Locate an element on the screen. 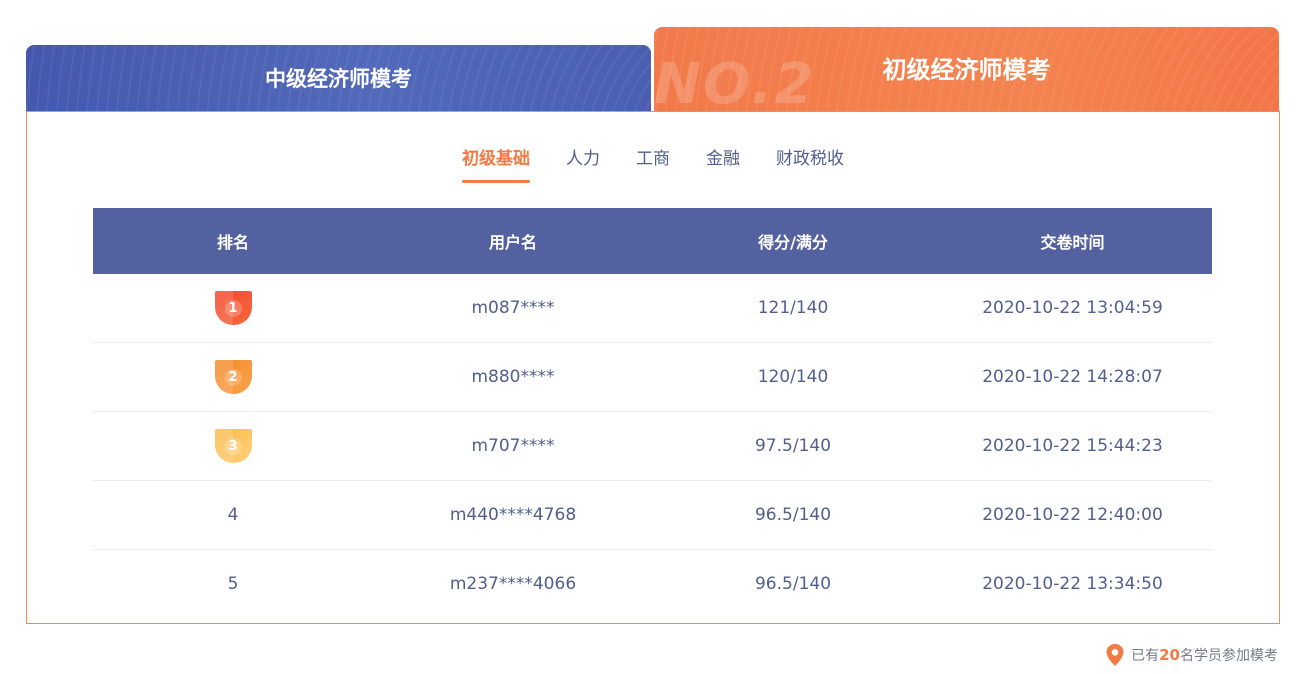 The width and height of the screenshot is (1304, 674). rank-cell: 5 is located at coordinates (233, 584).